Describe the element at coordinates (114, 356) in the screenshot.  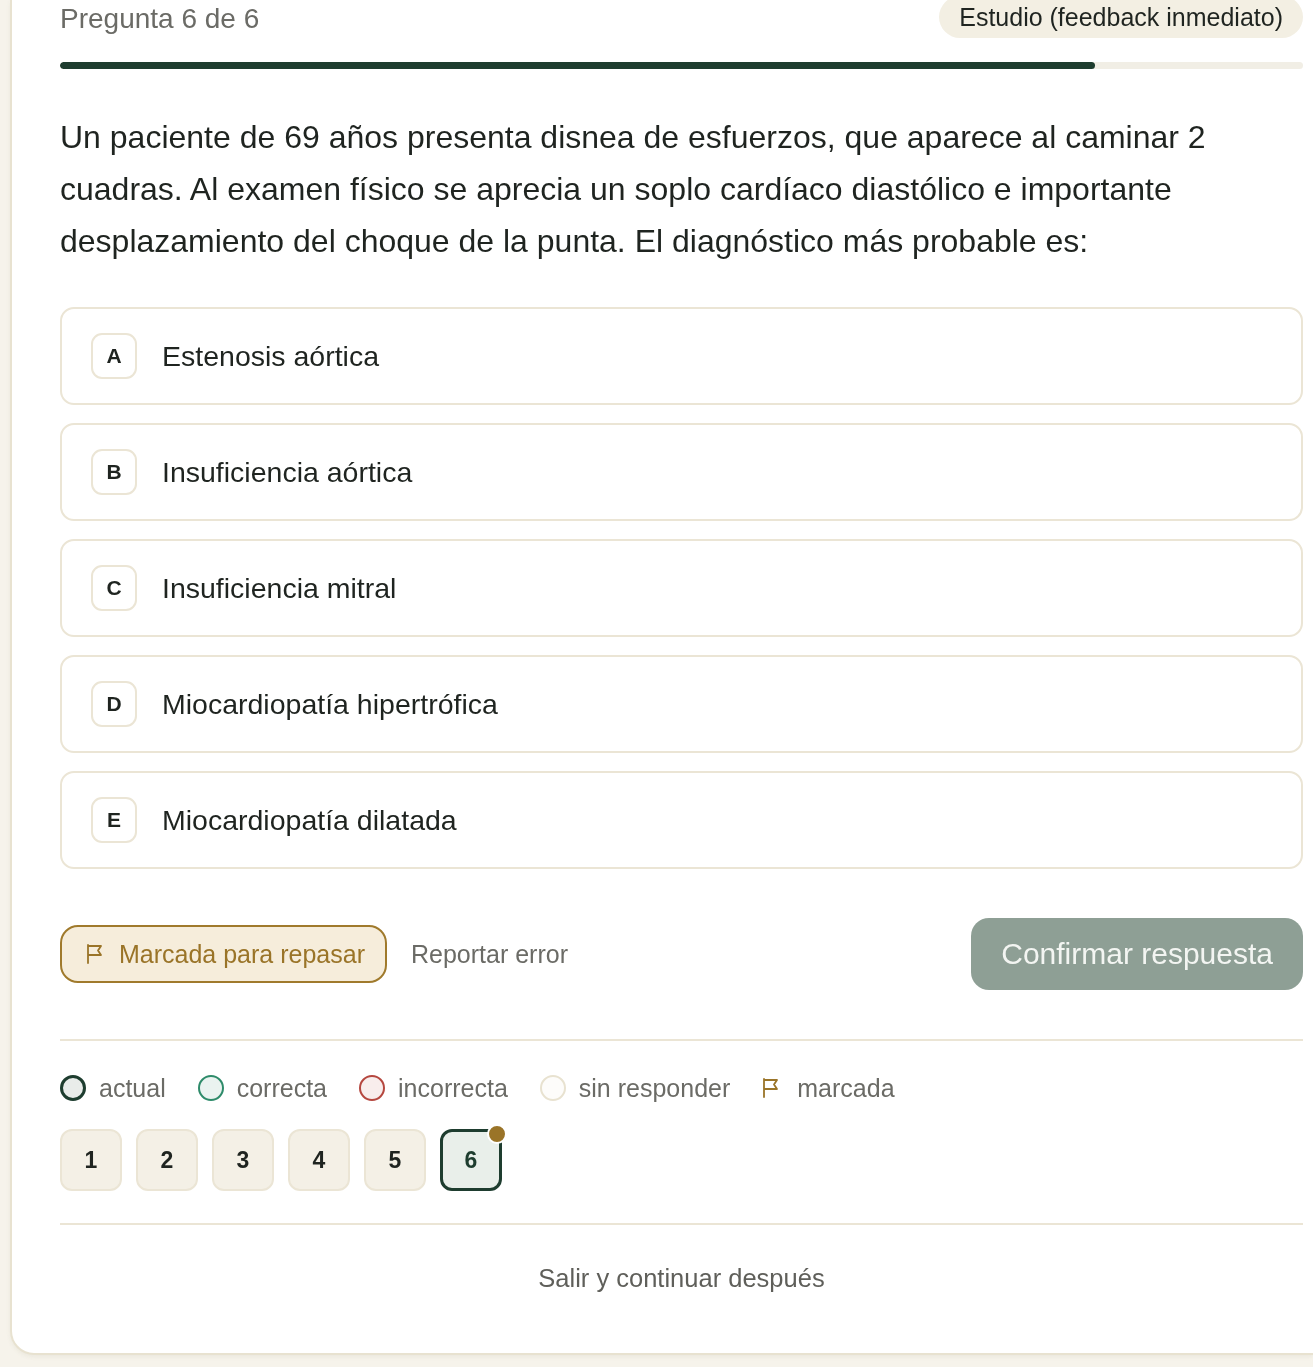
I see `option-letter: A` at that location.